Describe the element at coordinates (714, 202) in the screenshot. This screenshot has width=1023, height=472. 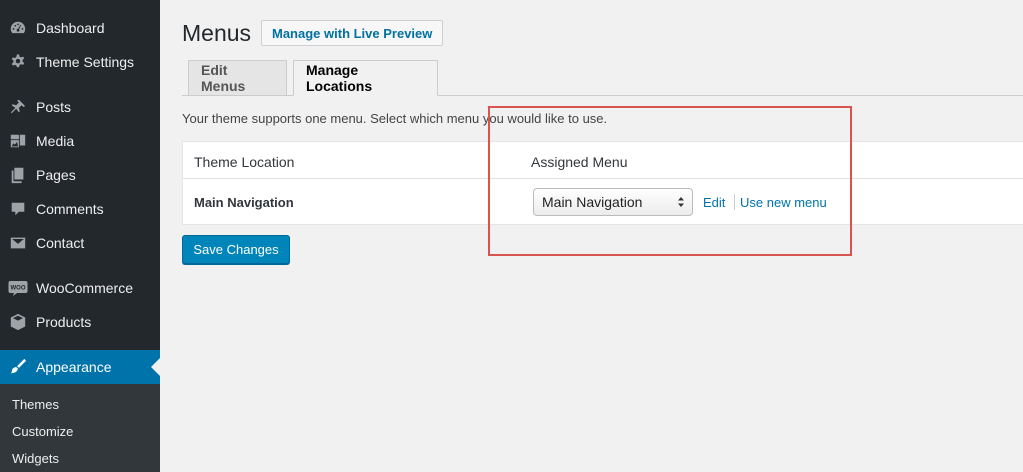
I see `edit-menu-link: Edit` at that location.